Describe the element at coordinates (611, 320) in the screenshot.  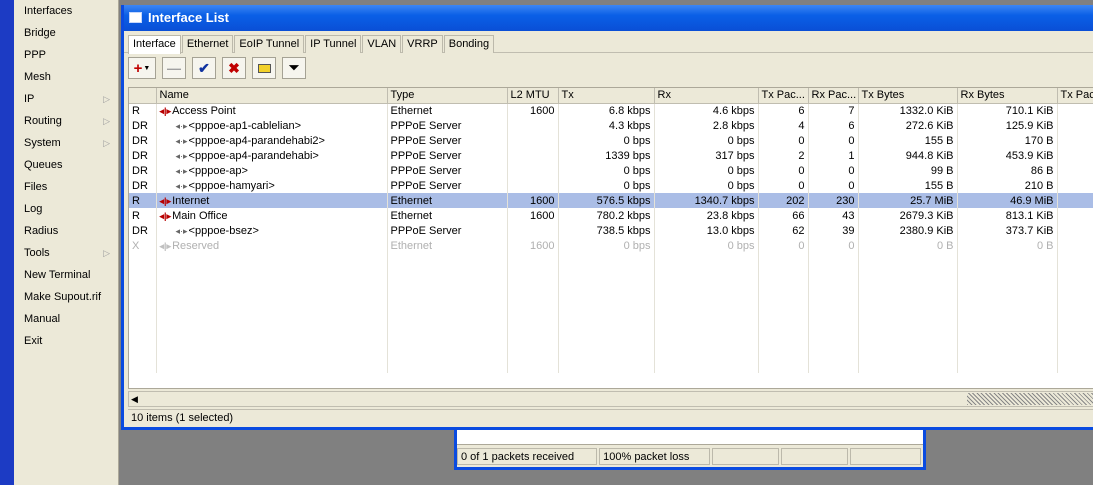
I see `empty-row` at that location.